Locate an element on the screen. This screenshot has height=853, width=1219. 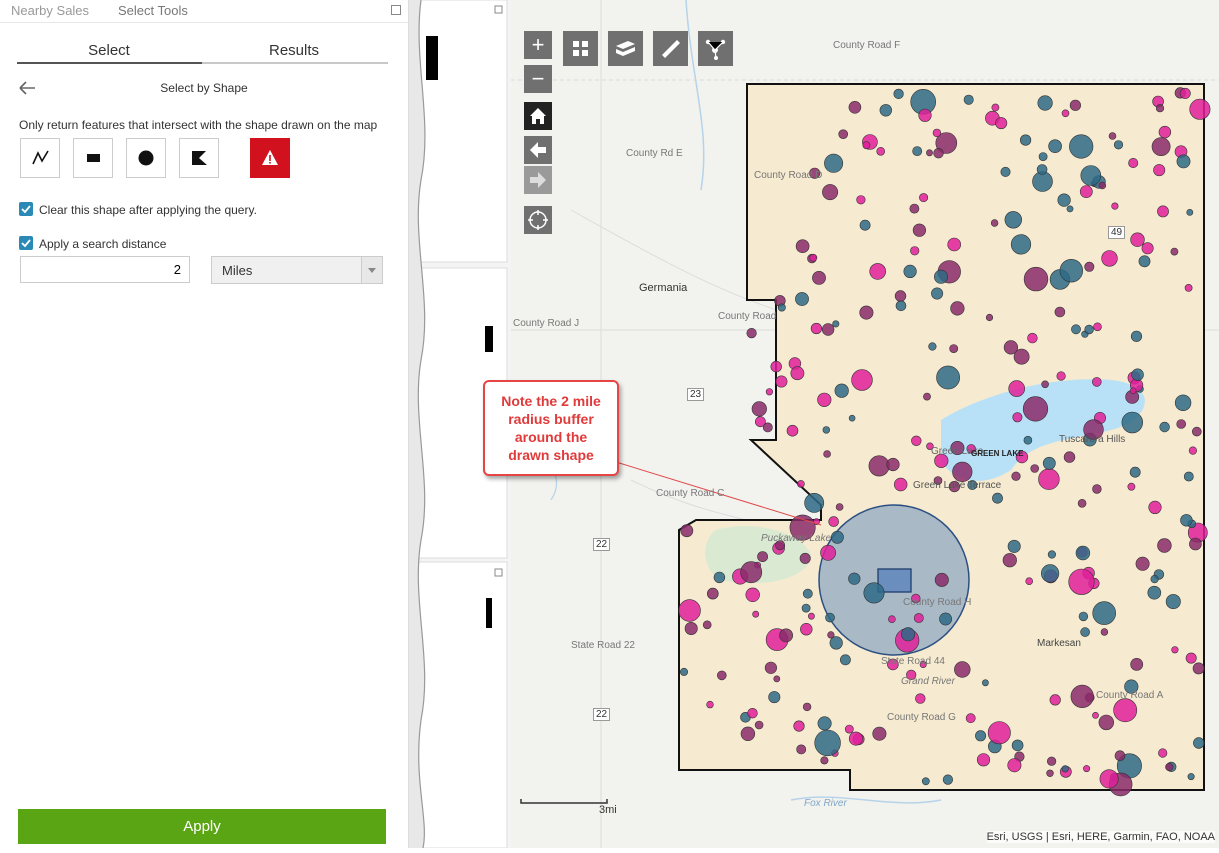
tab-nearby-sales: Nearby Sales is located at coordinates (50, 10).